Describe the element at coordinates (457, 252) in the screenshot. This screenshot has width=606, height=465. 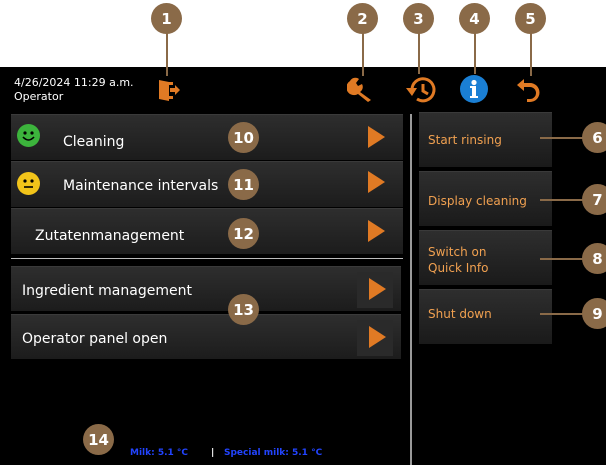
I see `quick-info-label-line1: Switch on` at that location.